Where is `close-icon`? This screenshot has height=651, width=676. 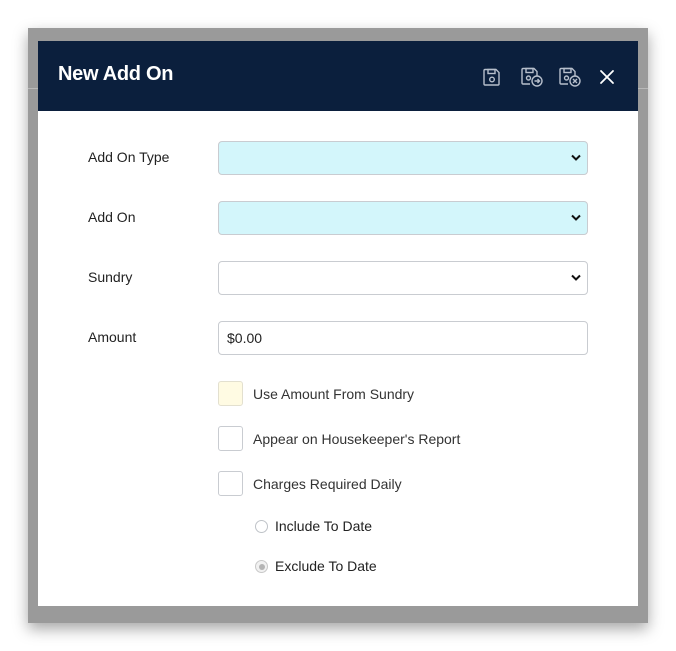
close-icon is located at coordinates (607, 77).